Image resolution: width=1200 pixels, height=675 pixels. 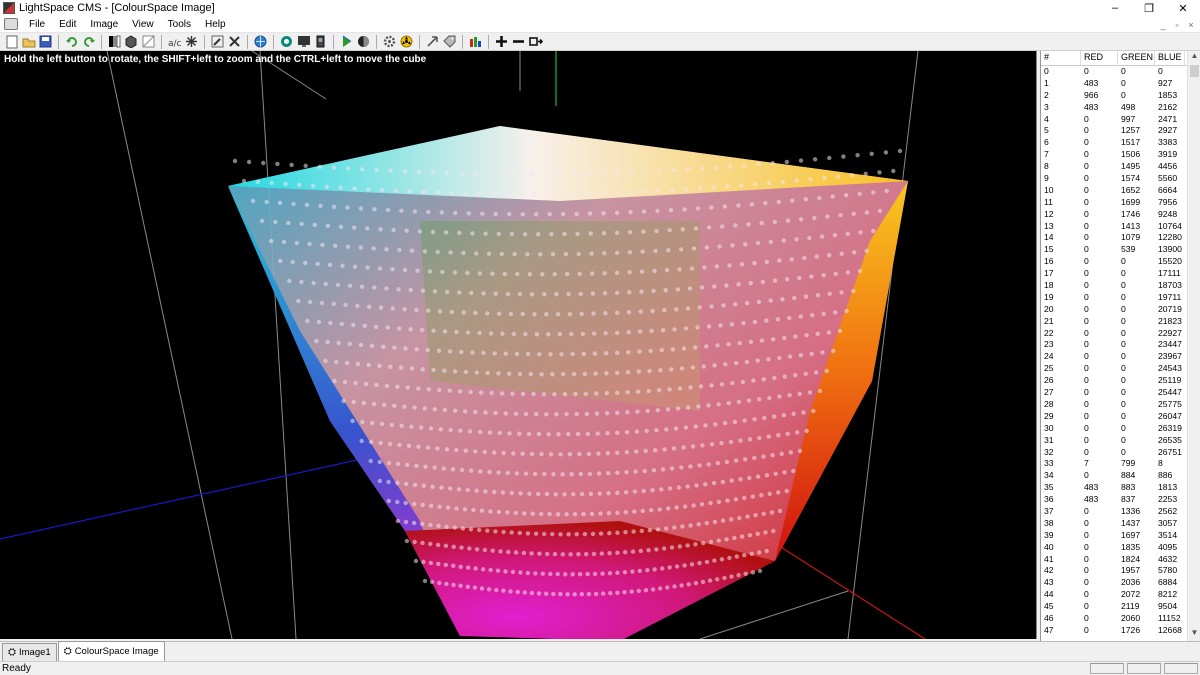 I want to click on table-row: 34 0 884 886, so click(x=1114, y=476).